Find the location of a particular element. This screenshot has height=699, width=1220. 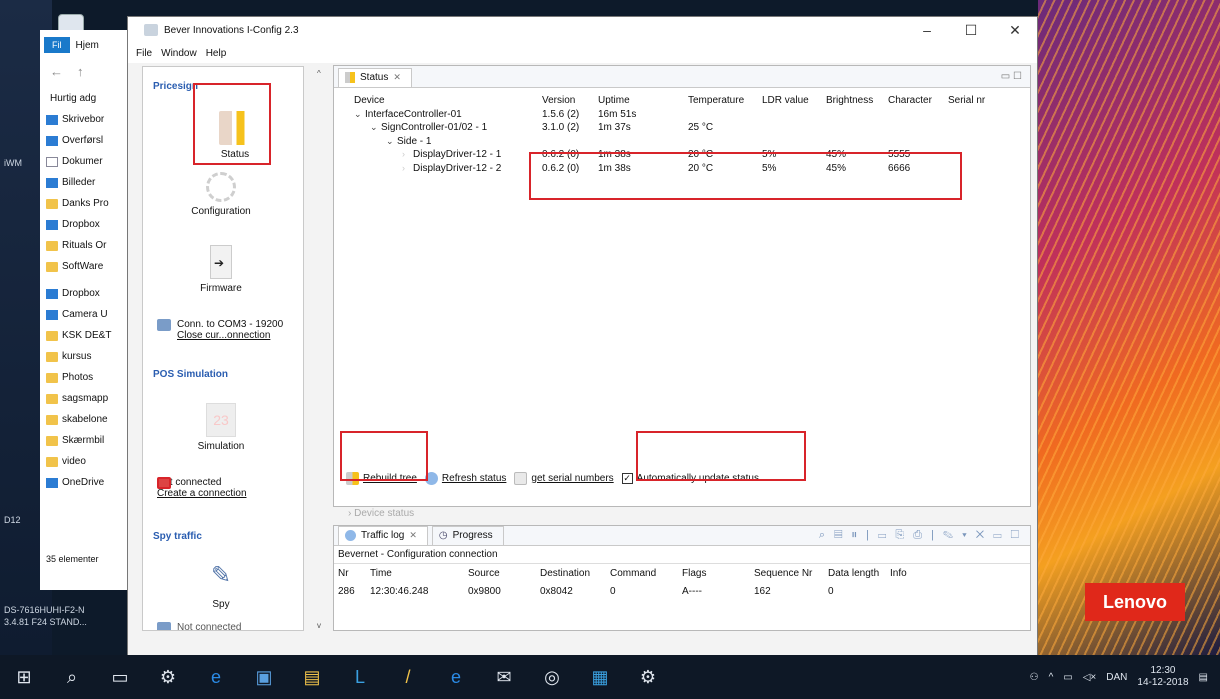

view-minmax-icon: ▭ ☐ is located at coordinates (1011, 76).